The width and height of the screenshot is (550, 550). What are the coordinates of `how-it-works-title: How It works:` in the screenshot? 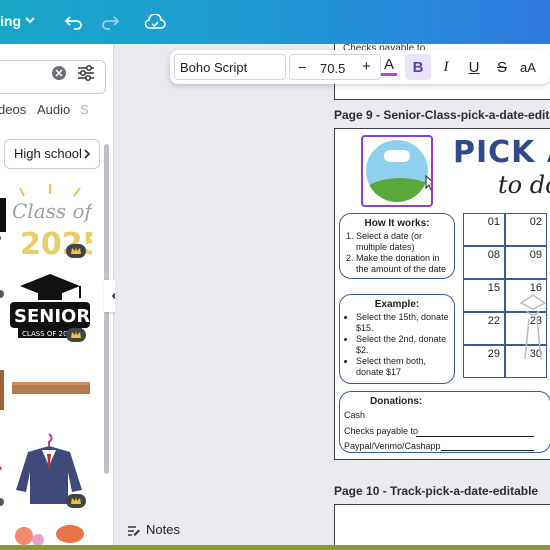 It's located at (397, 223).